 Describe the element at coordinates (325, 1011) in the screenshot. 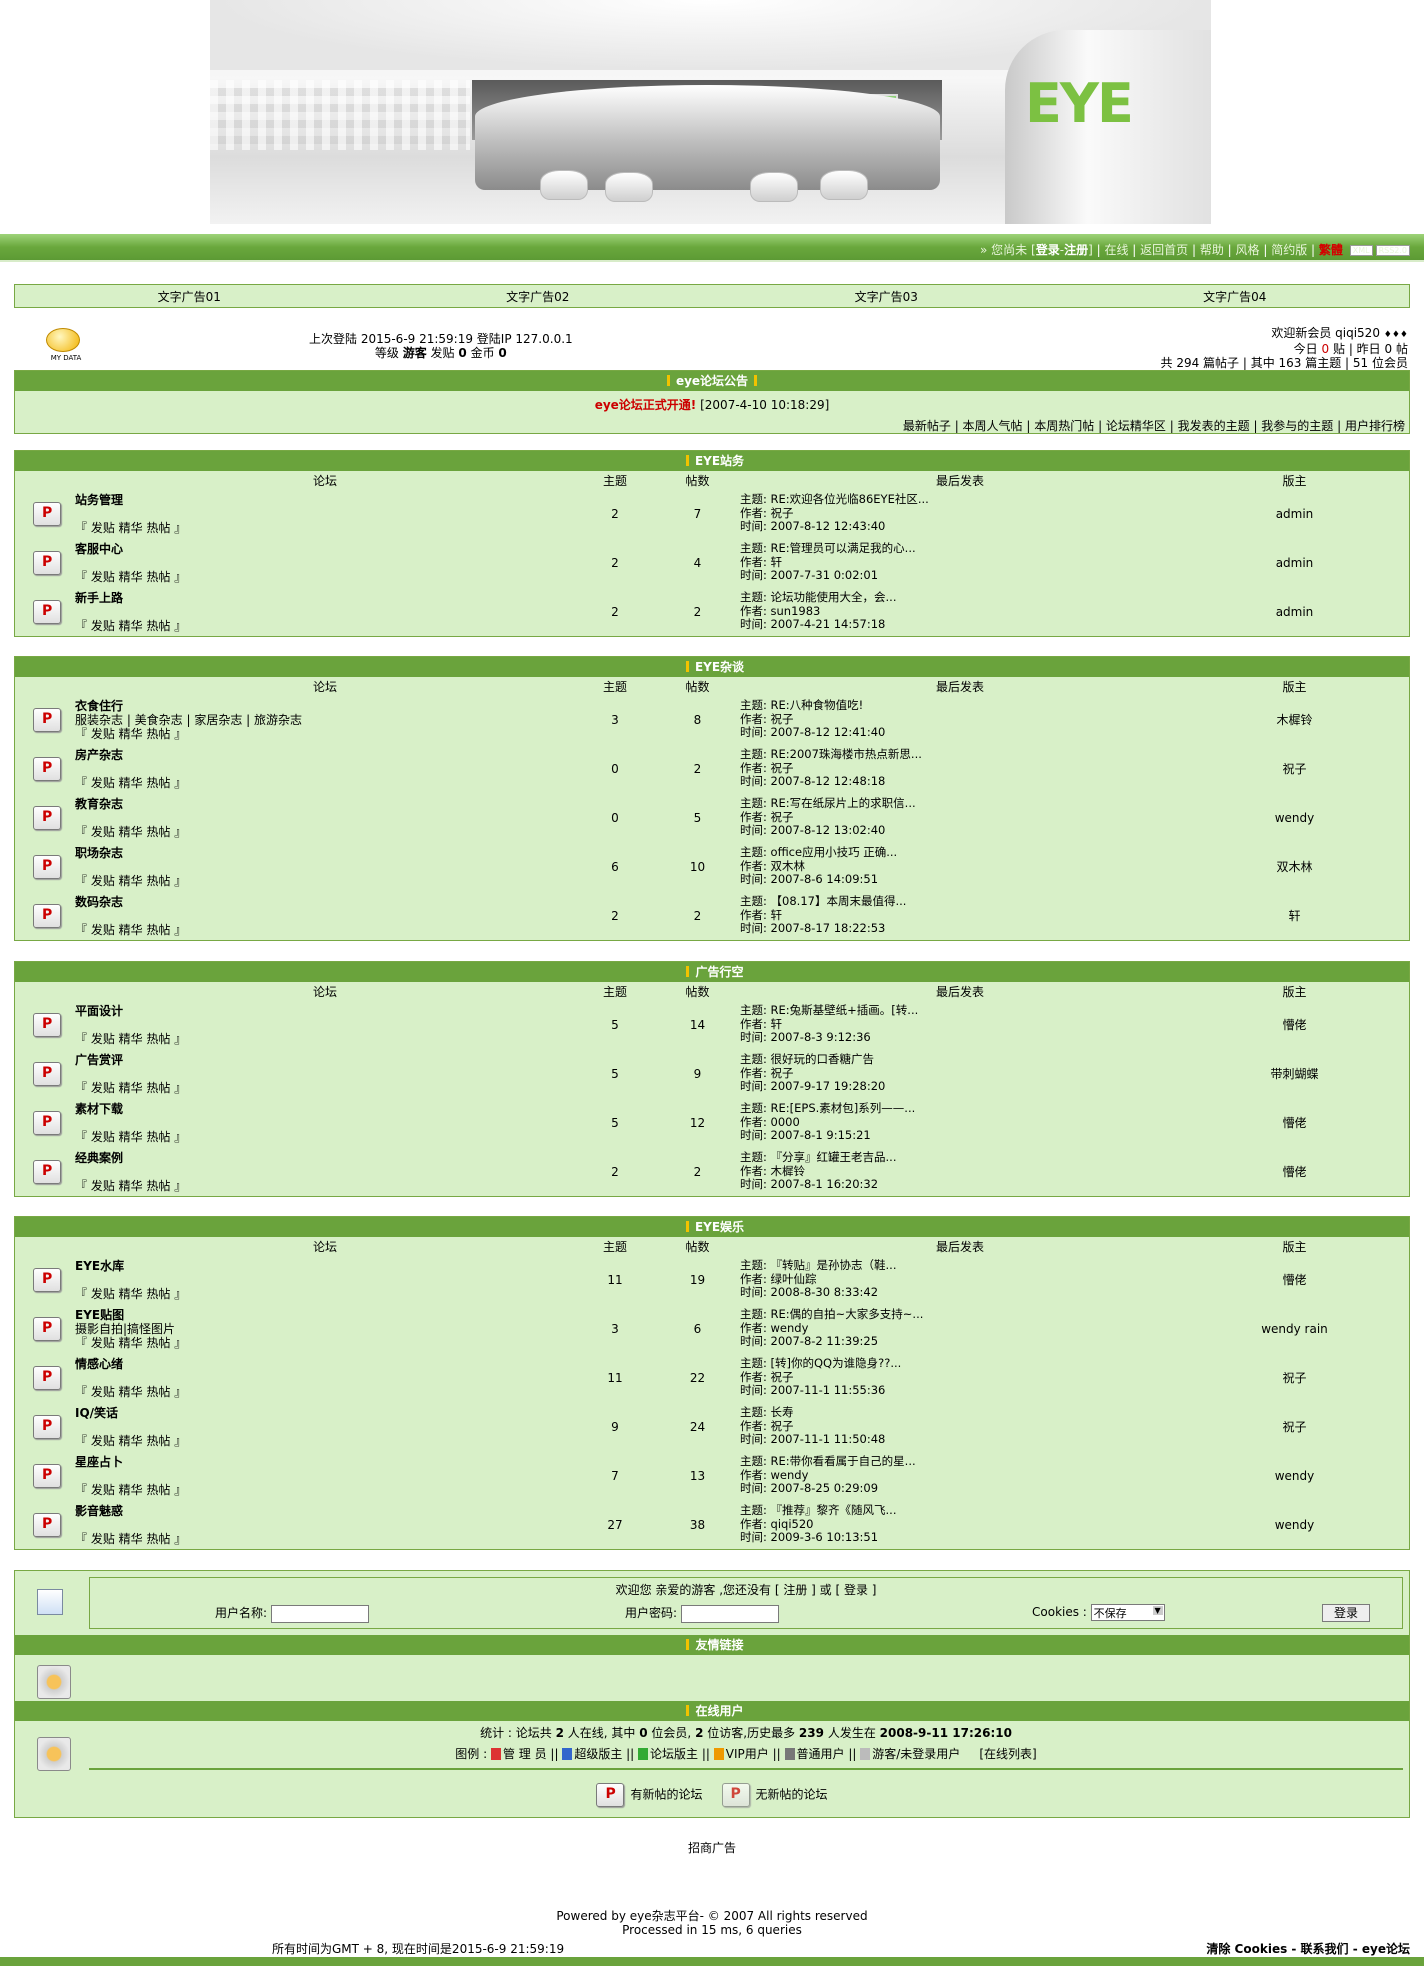

I see `forum-name: 平面设计` at that location.